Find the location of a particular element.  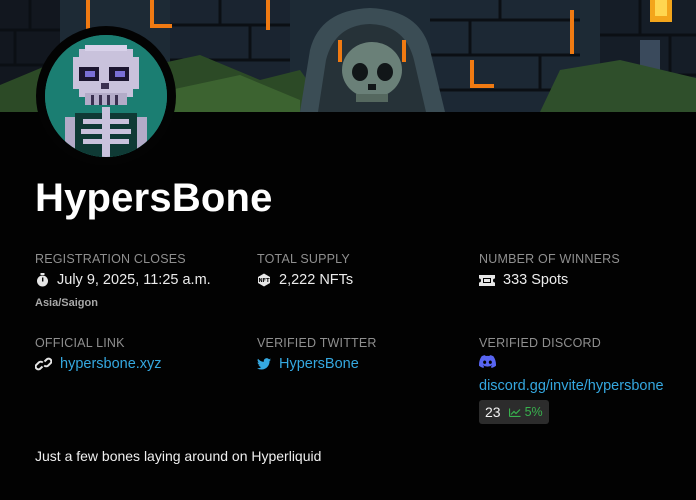

winners-value: 333 Spots is located at coordinates (536, 280).